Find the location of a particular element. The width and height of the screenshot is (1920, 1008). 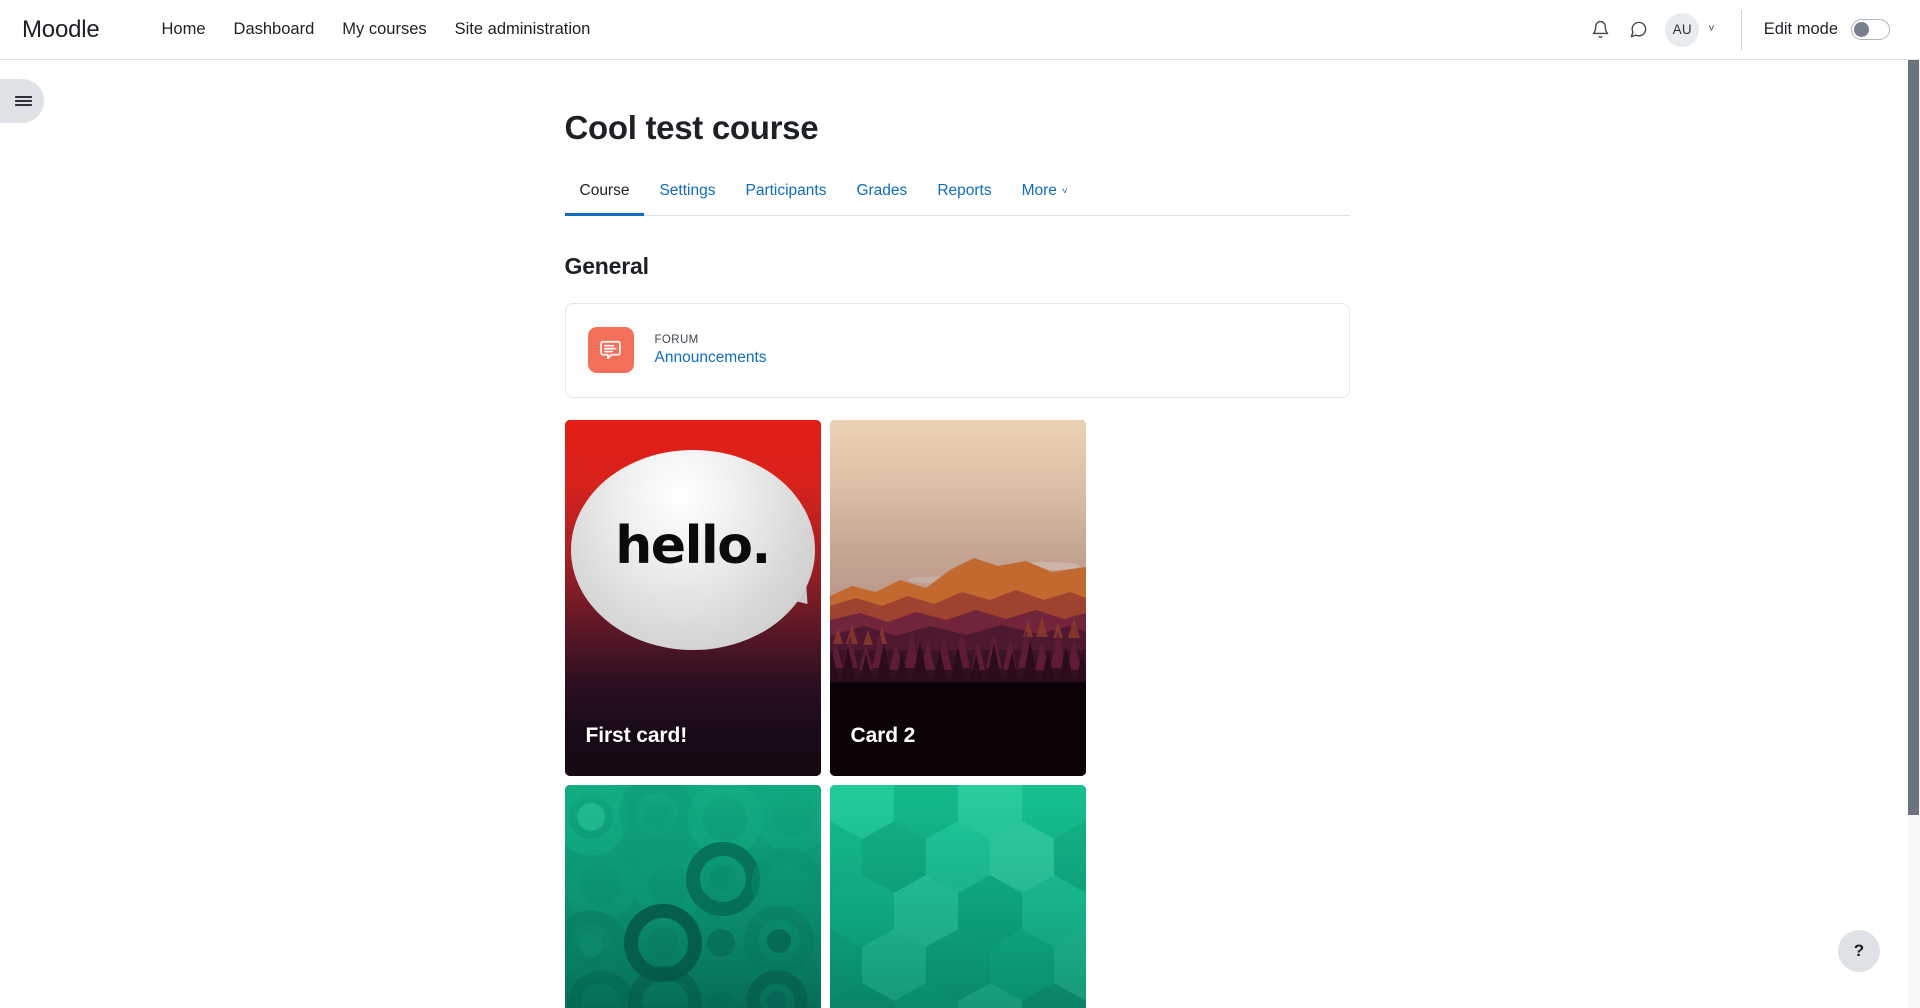

edit-mode-toggle is located at coordinates (1870, 29).